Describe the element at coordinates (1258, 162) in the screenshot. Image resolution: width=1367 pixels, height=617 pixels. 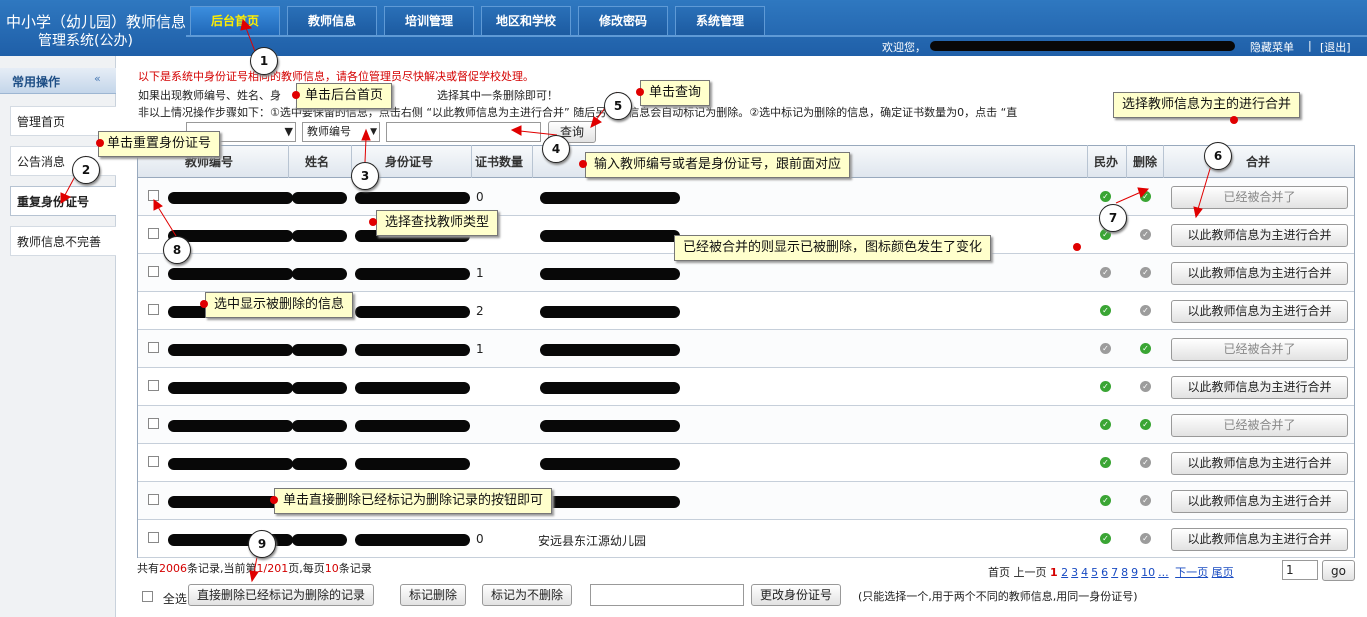
I see `col-merge: 合并` at that location.